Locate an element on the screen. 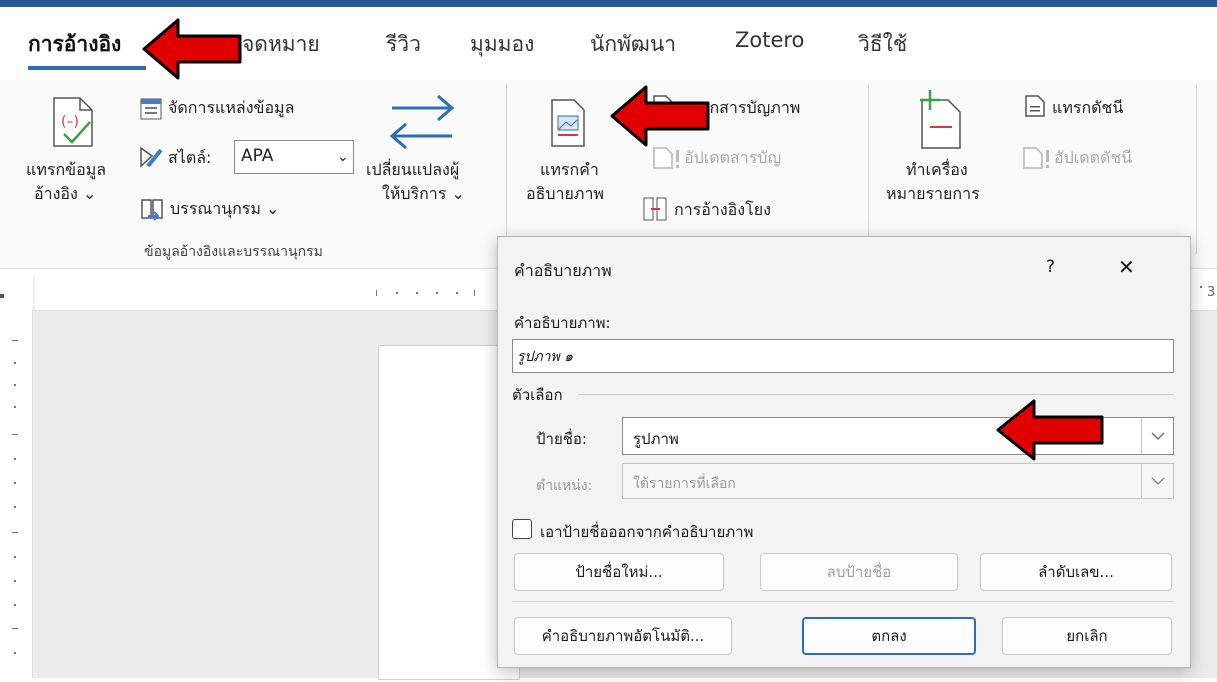  tab-help: วิธีใช้ is located at coordinates (882, 44).